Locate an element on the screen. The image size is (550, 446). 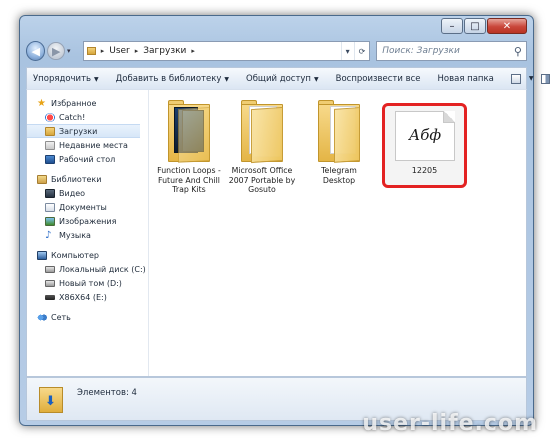
font-preview: Абф is located at coordinates (425, 135).